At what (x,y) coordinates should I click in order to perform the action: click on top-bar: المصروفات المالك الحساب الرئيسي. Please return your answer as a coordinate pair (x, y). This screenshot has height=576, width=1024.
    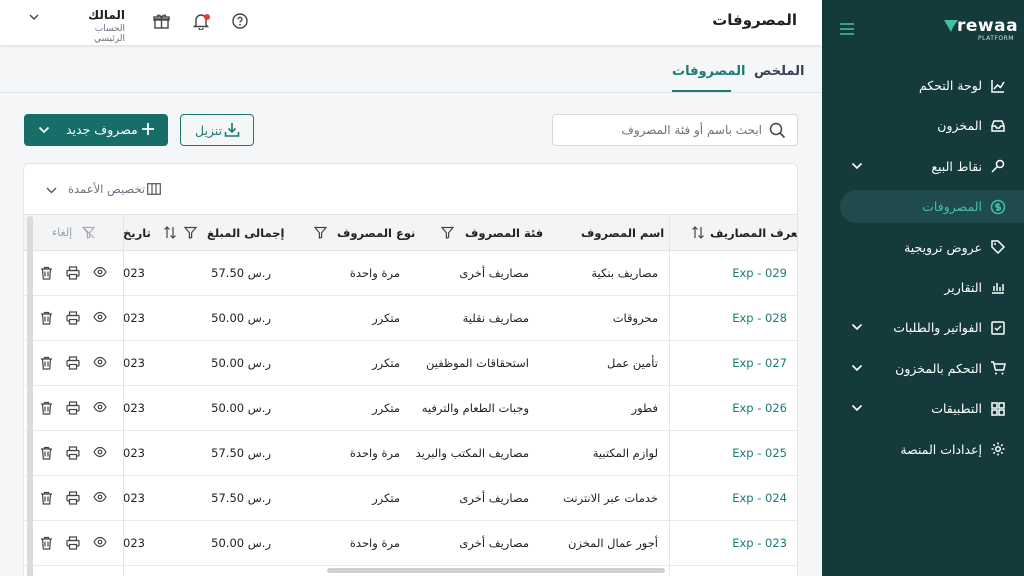
    Looking at the image, I should click on (411, 22).